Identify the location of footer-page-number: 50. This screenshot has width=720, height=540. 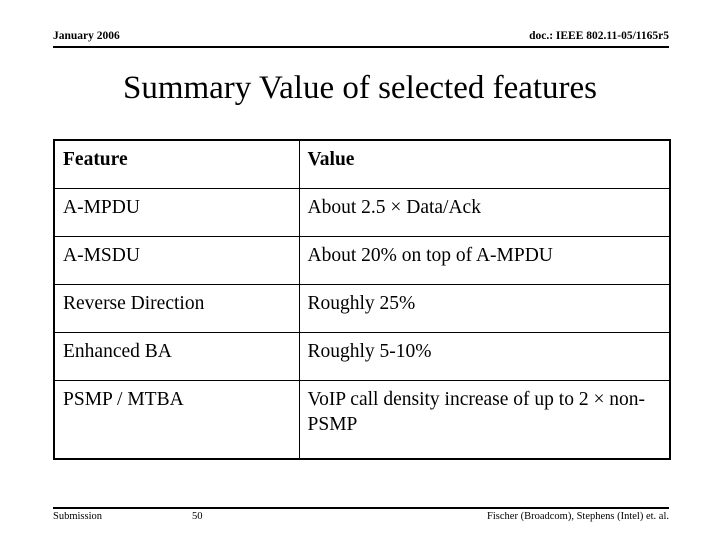
(197, 516).